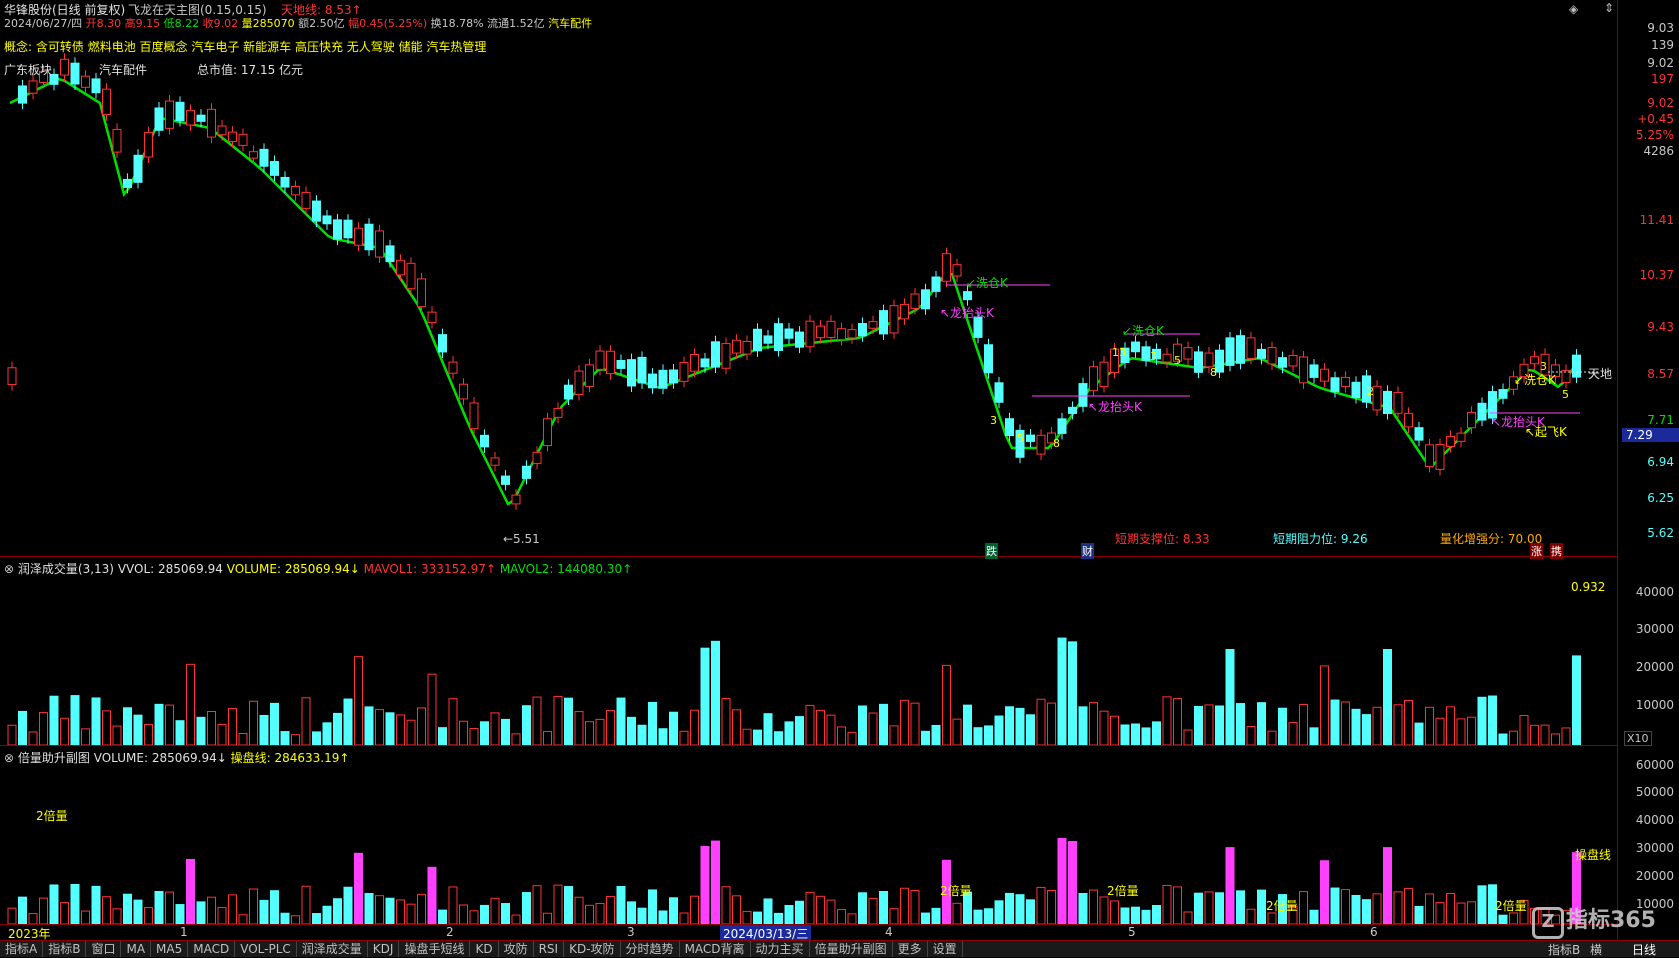 The width and height of the screenshot is (1679, 958). I want to click on tab-13: KD-攻防, so click(592, 949).